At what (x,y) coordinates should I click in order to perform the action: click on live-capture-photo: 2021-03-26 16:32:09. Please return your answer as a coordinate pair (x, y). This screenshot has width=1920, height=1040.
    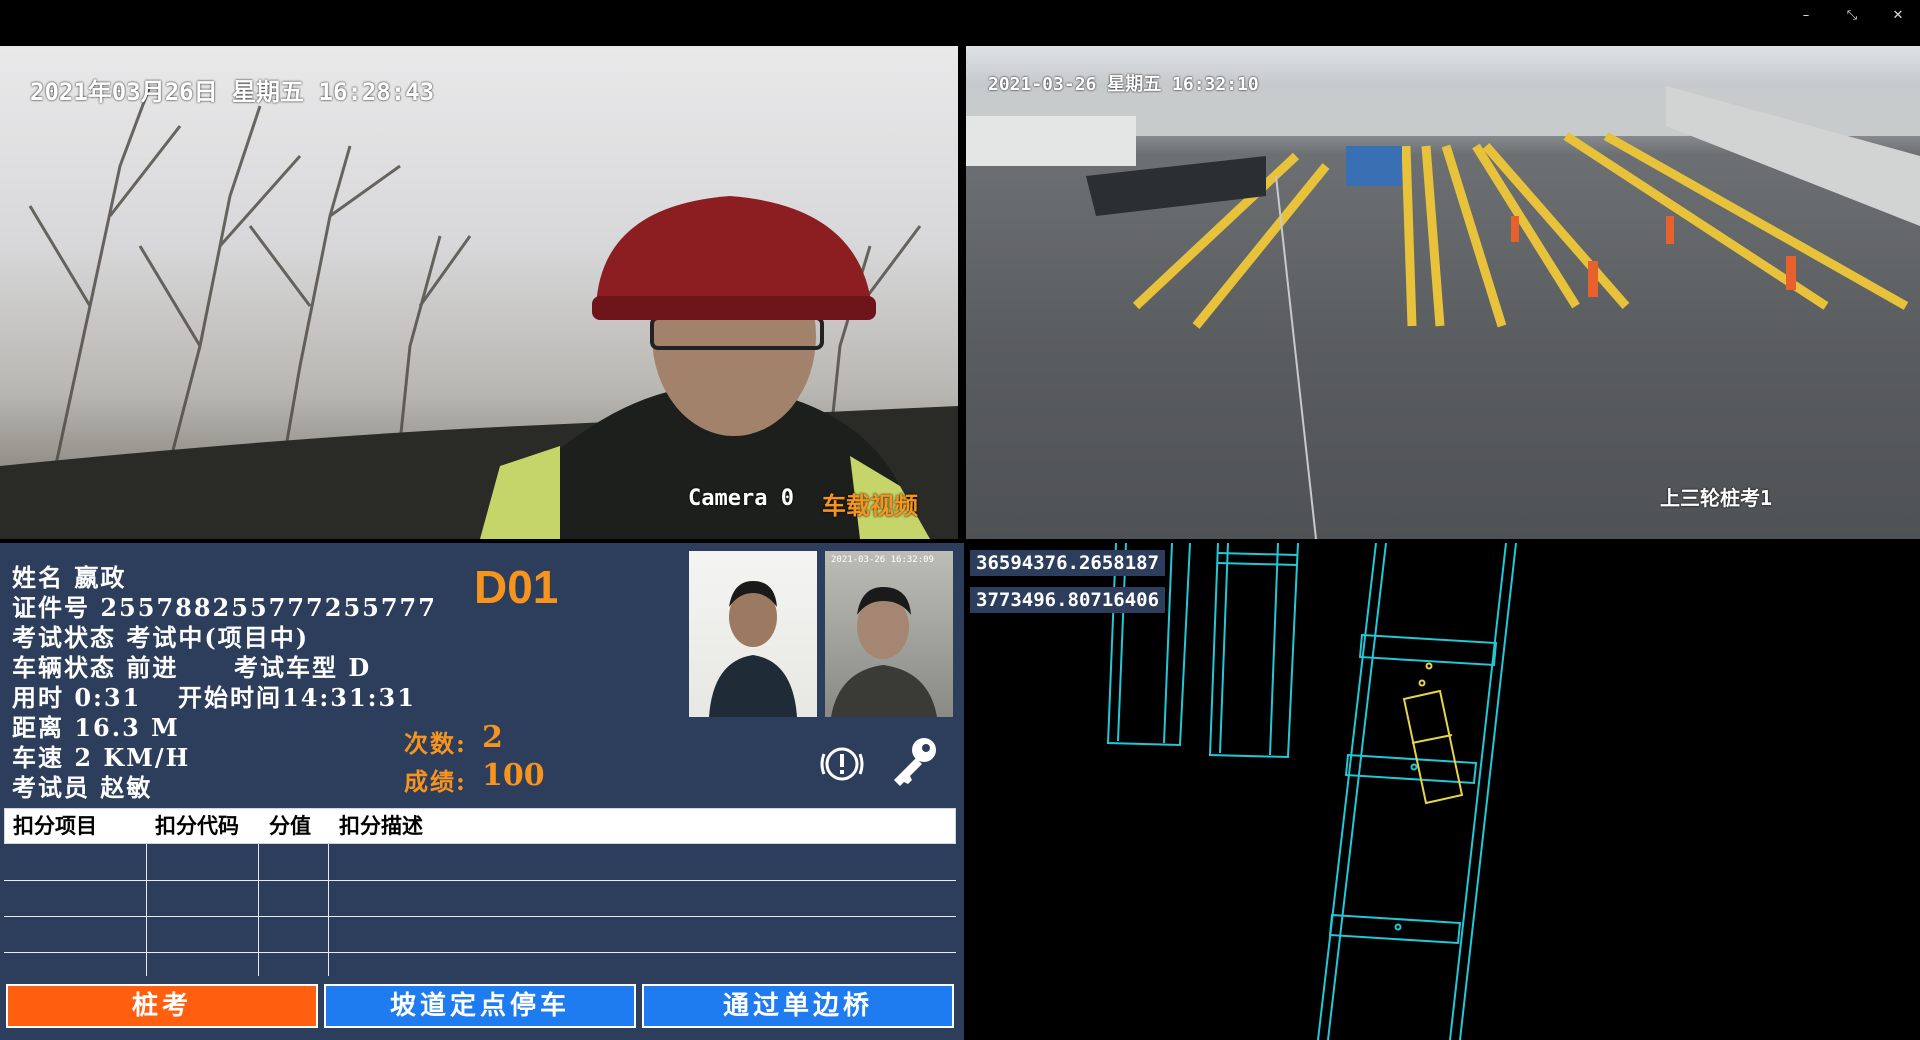
    Looking at the image, I should click on (889, 634).